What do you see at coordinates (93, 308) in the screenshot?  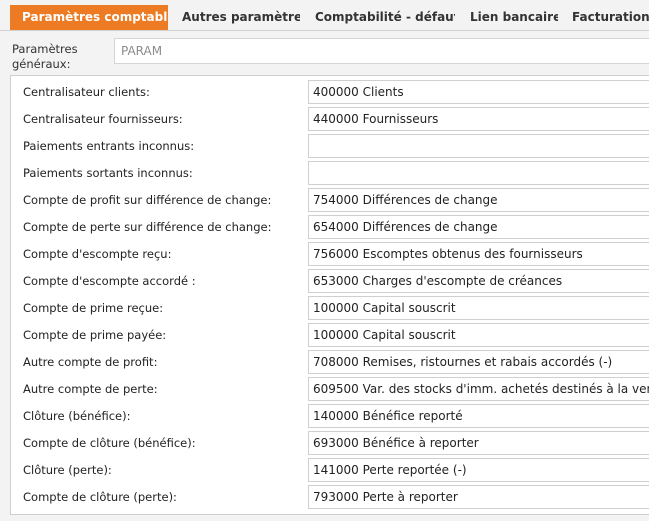 I see `row-label: Compte de prime reçue:` at bounding box center [93, 308].